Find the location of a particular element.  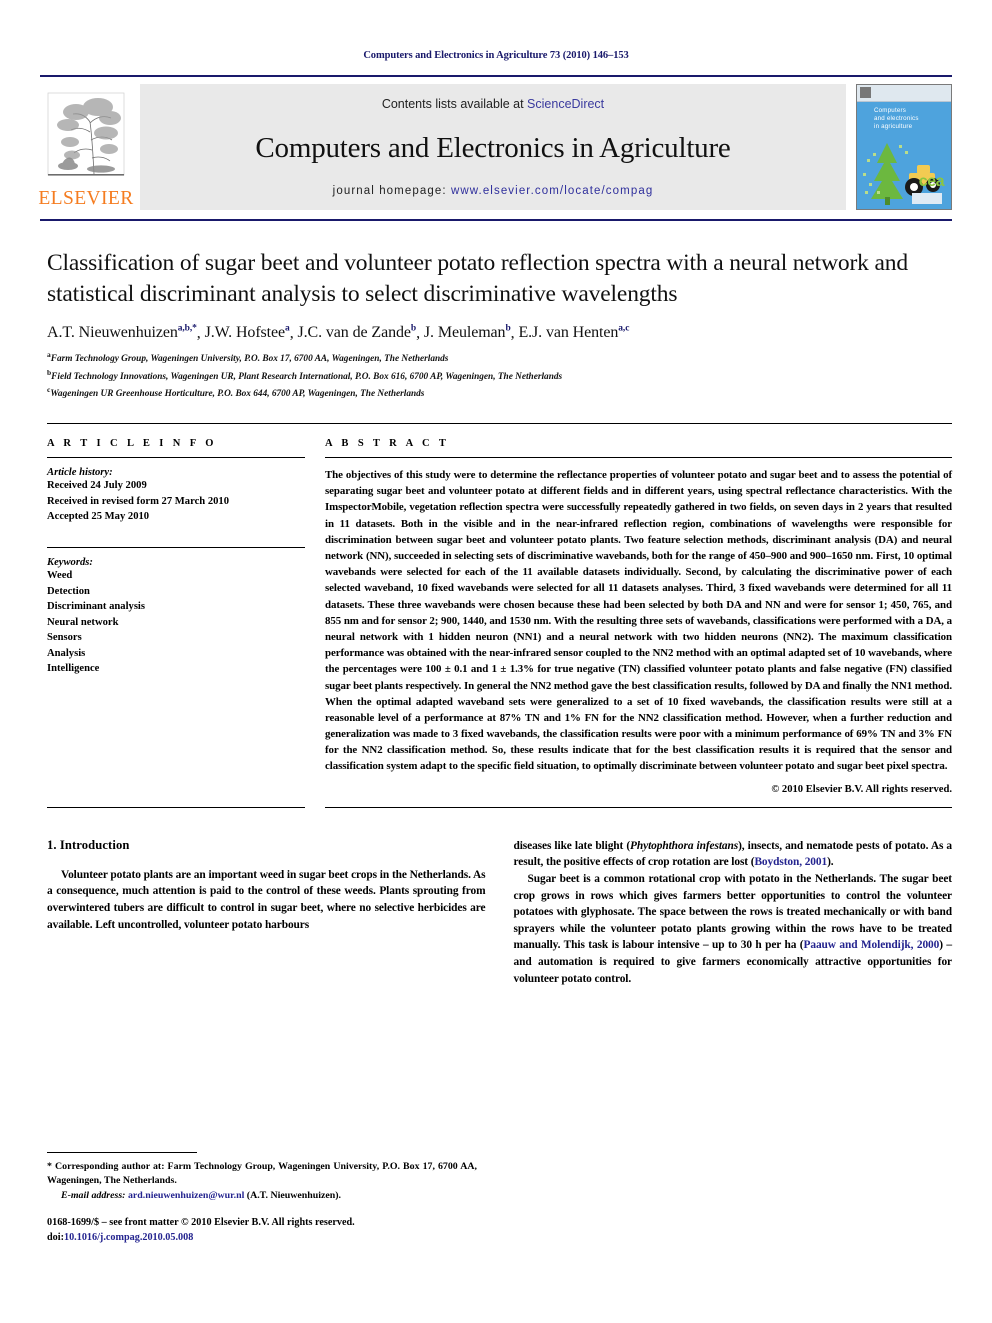

masthead-bottom-rule is located at coordinates (496, 220).